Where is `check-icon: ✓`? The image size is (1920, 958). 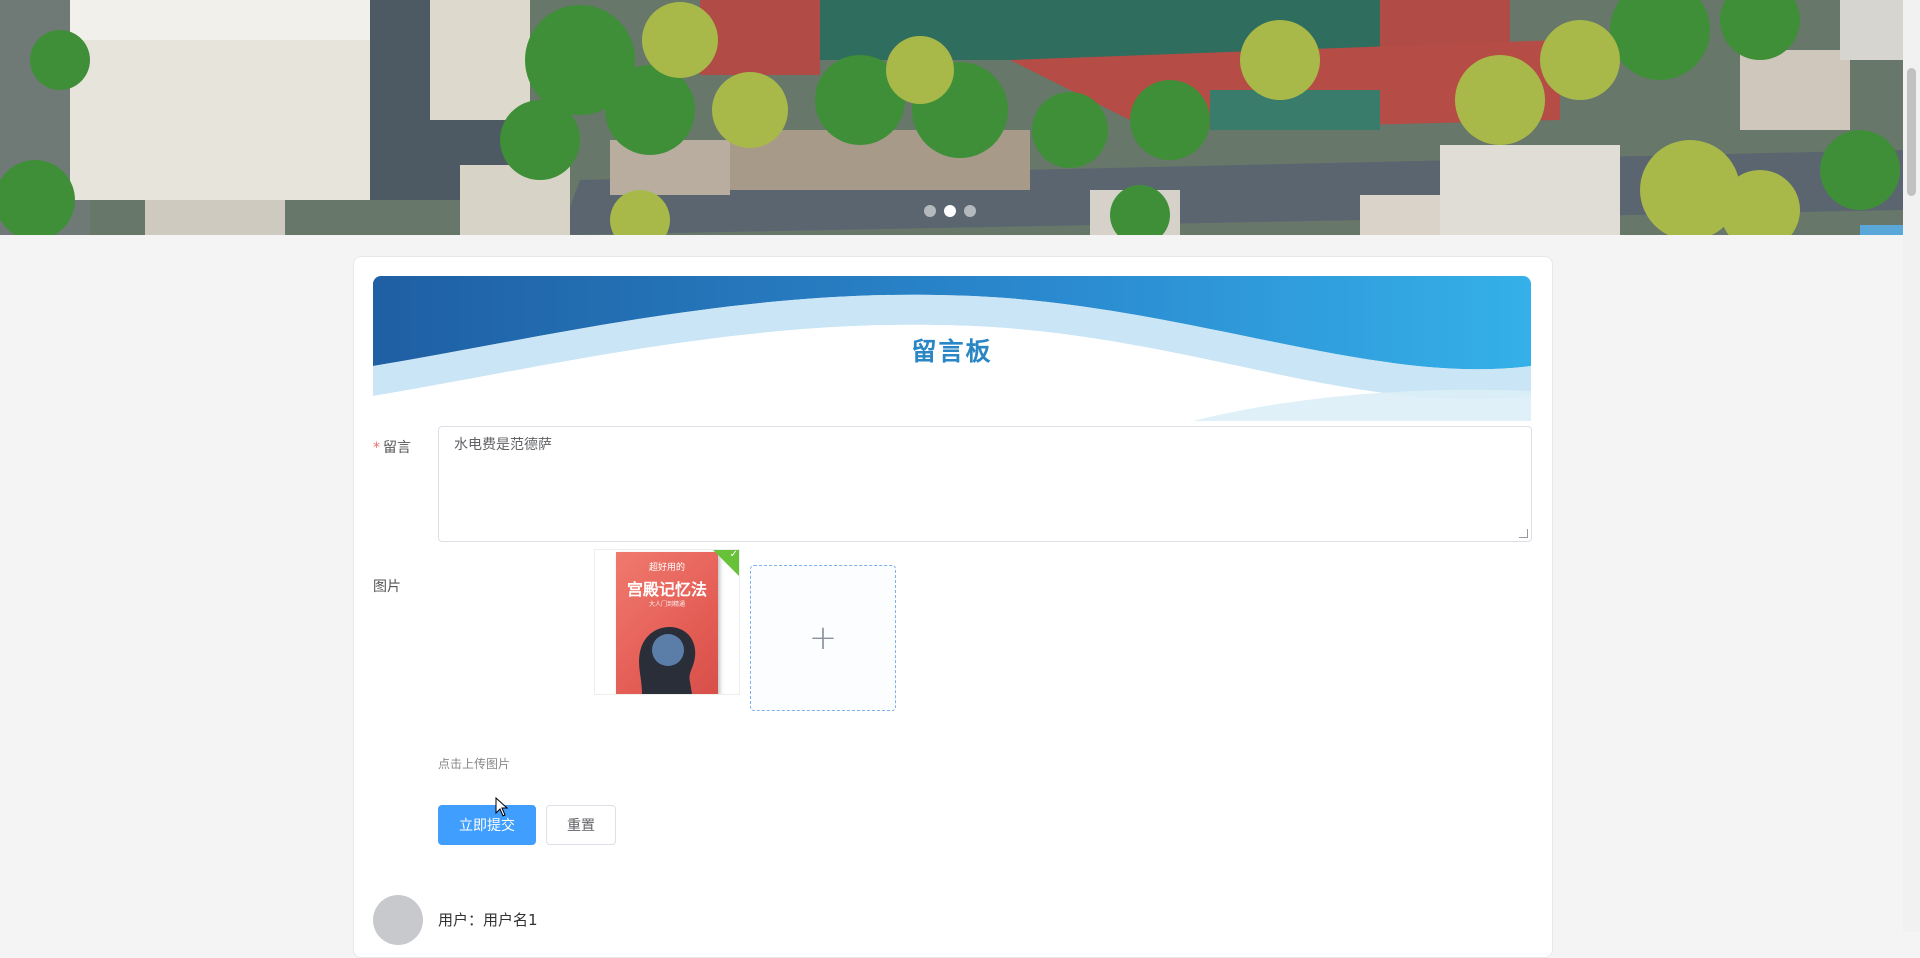
check-icon: ✓ is located at coordinates (733, 554).